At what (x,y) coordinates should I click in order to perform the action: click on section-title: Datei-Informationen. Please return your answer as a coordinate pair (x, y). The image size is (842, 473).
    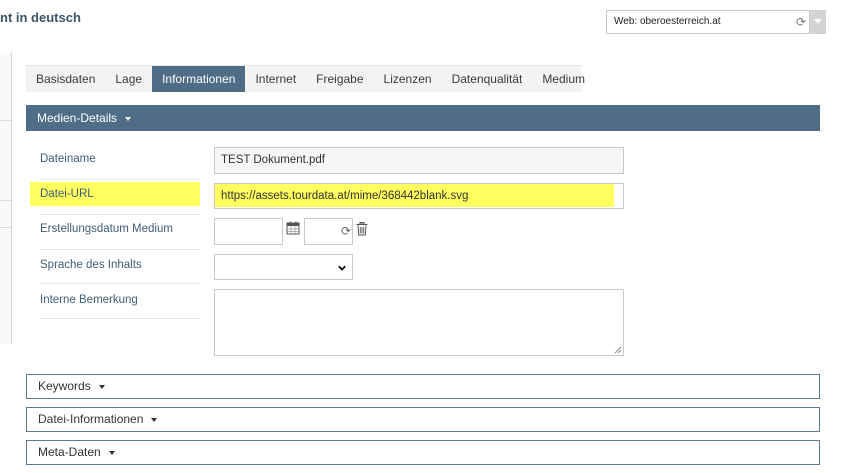
    Looking at the image, I should click on (91, 419).